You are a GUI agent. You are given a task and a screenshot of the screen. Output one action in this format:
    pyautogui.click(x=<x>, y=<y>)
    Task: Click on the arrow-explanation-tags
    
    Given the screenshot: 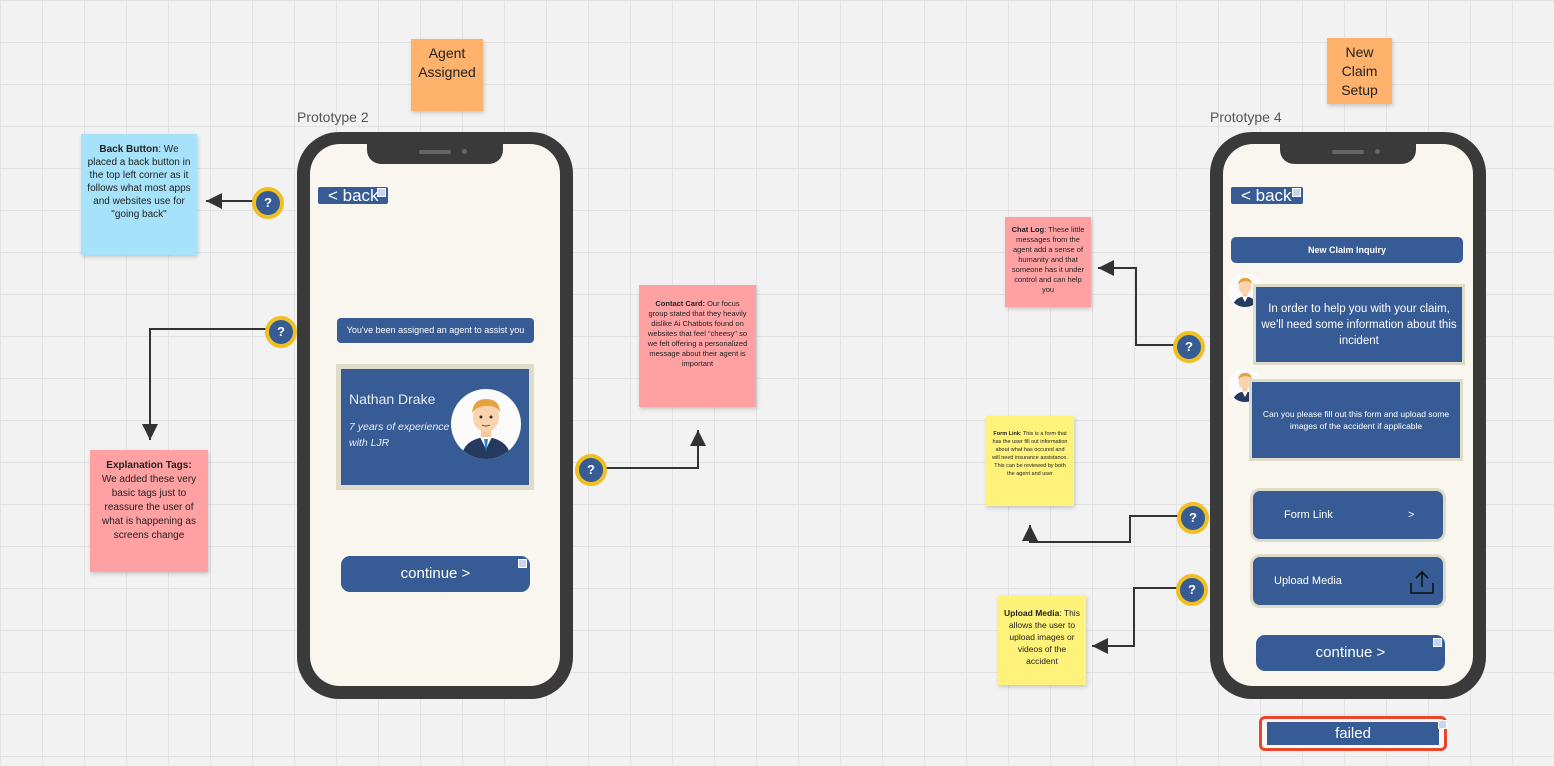 What is the action you would take?
    pyautogui.click(x=205, y=384)
    